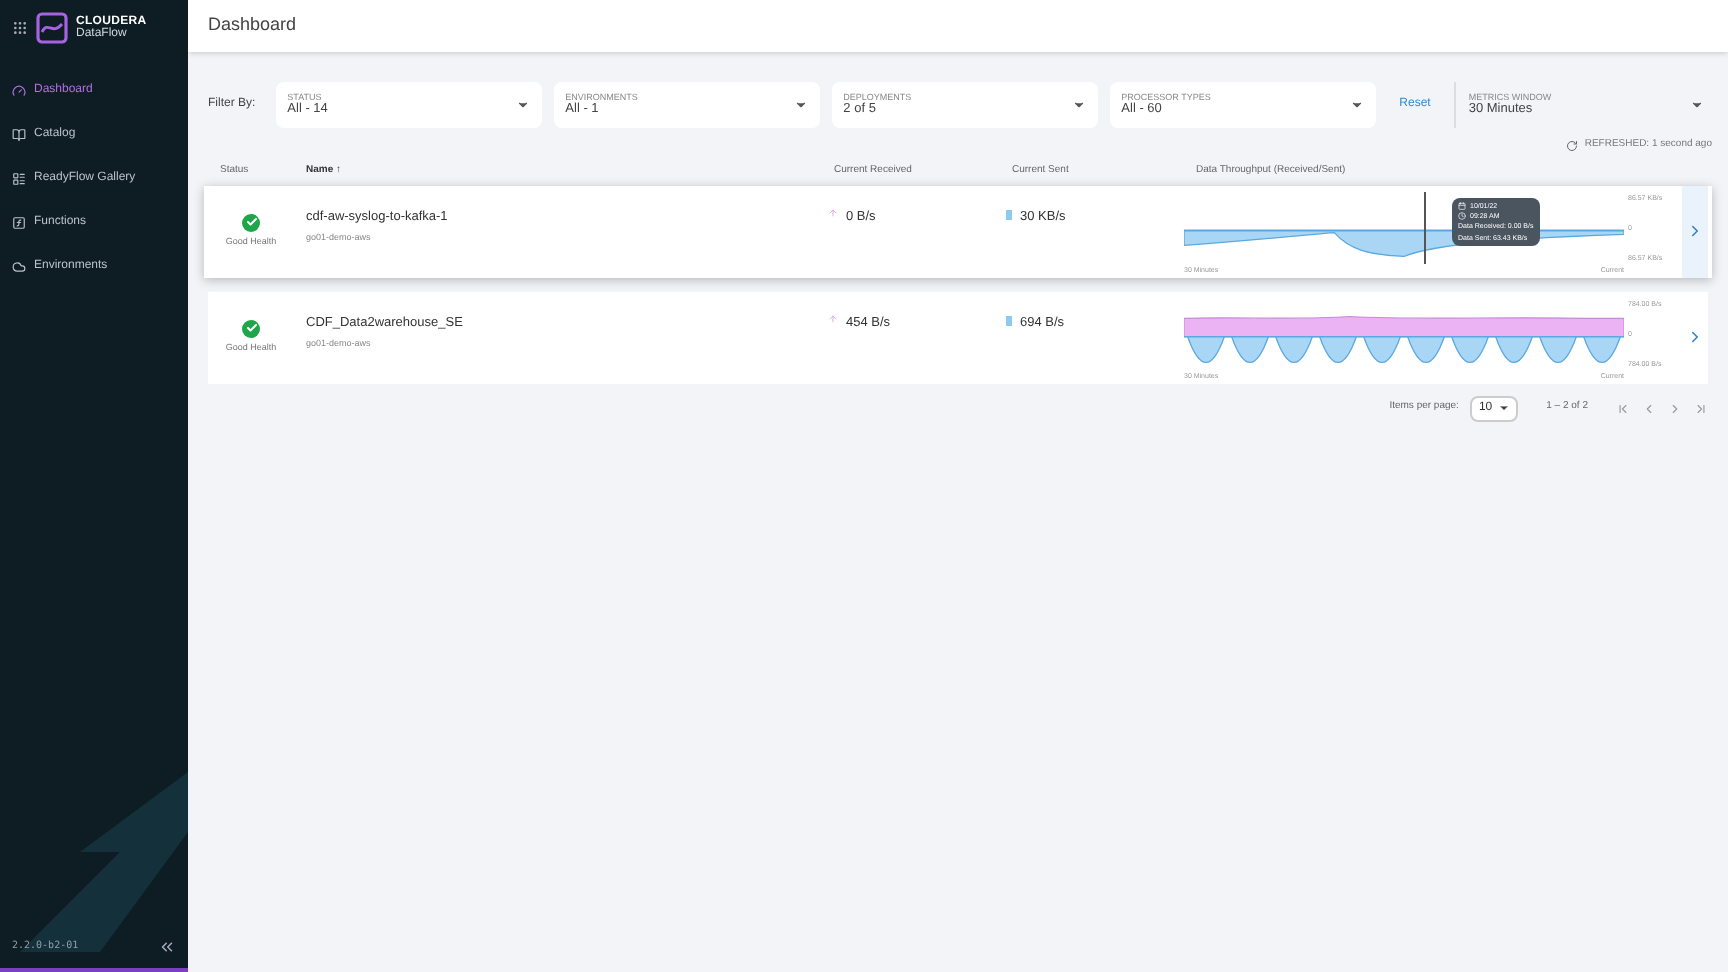 The height and width of the screenshot is (972, 1728). I want to click on list-icon, so click(19, 179).